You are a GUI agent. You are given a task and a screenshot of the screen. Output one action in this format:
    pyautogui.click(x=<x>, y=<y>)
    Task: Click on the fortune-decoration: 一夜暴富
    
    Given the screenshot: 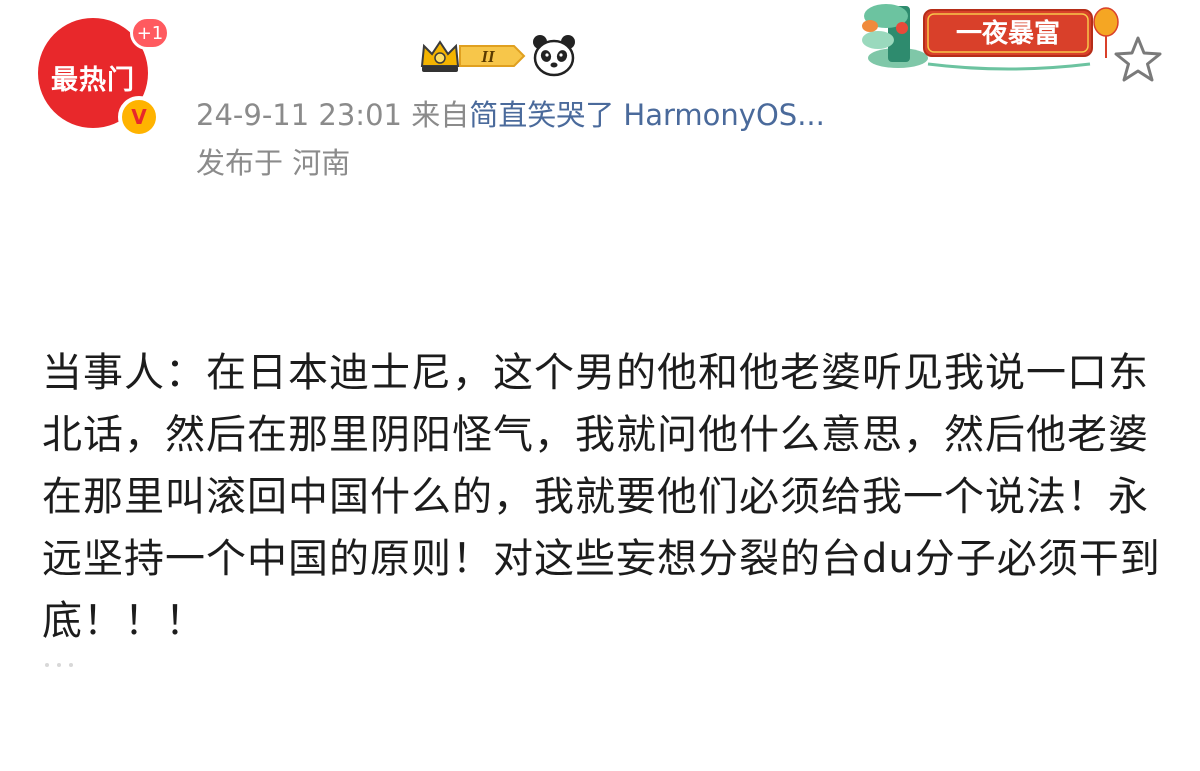 What is the action you would take?
    pyautogui.click(x=989, y=36)
    